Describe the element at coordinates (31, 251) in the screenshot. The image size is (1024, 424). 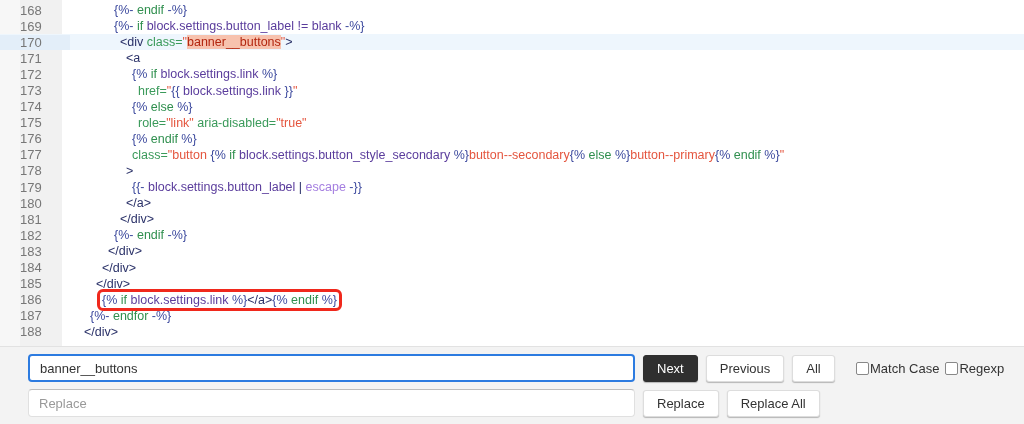
I see `line-number: 183` at that location.